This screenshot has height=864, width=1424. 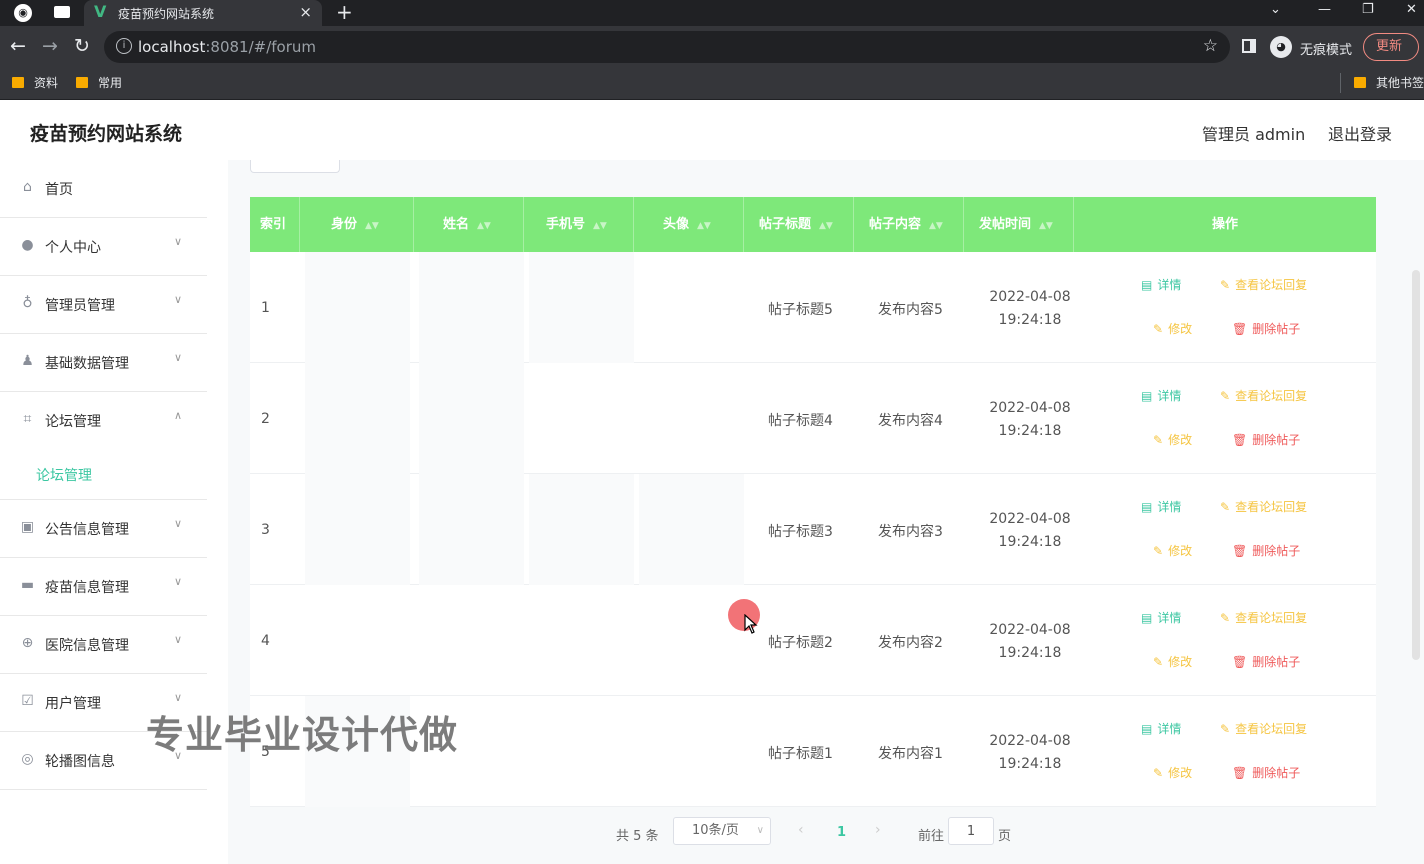 What do you see at coordinates (909, 224) in the screenshot?
I see `column-header-post-content: 帖子内容 ▲▼` at bounding box center [909, 224].